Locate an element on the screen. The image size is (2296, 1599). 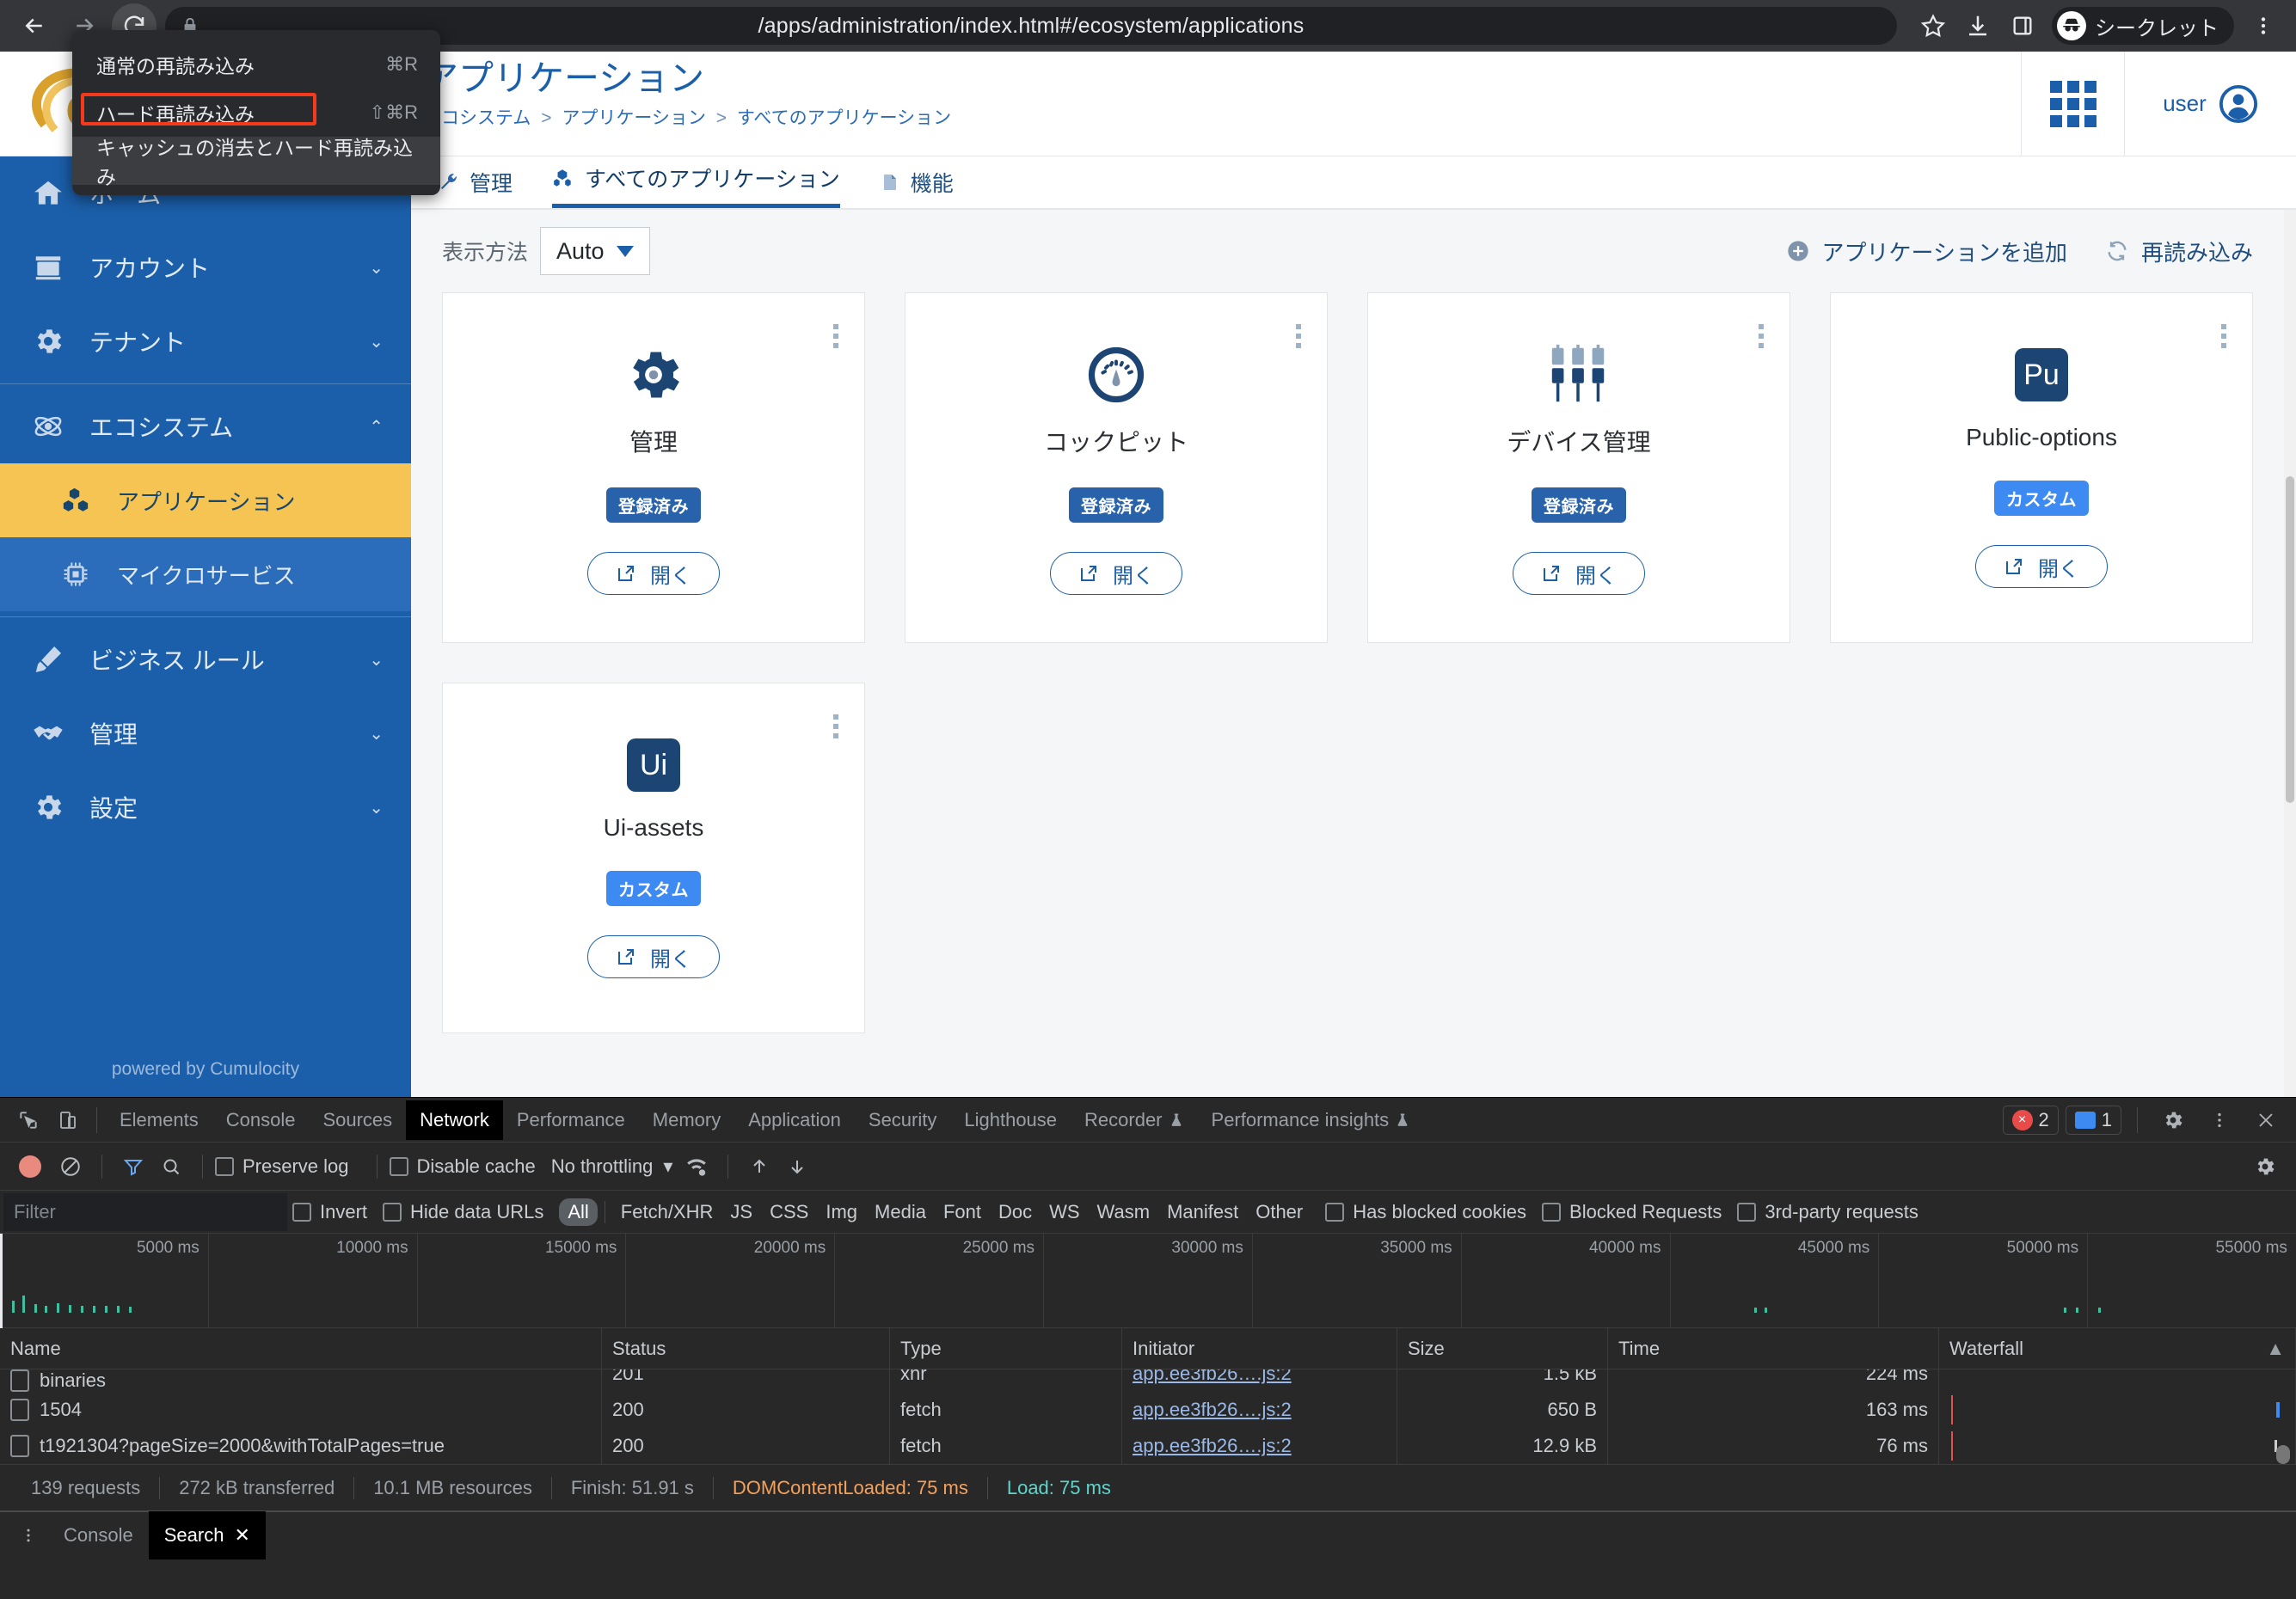
clear-button is located at coordinates (70, 1166).